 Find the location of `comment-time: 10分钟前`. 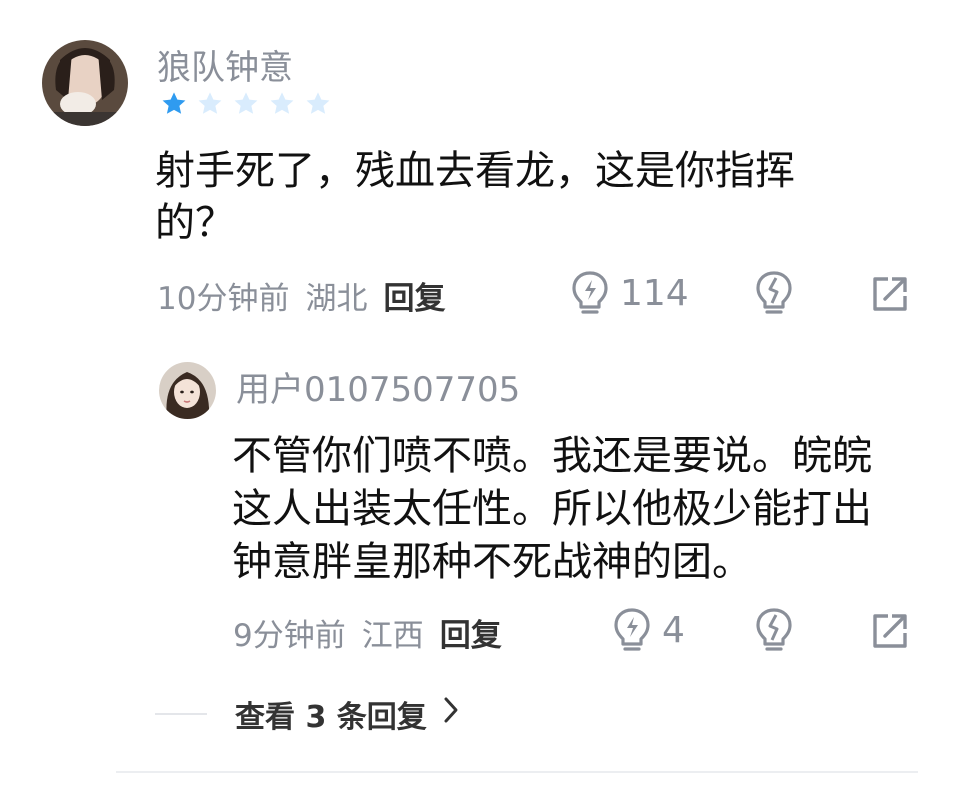

comment-time: 10分钟前 is located at coordinates (223, 299).